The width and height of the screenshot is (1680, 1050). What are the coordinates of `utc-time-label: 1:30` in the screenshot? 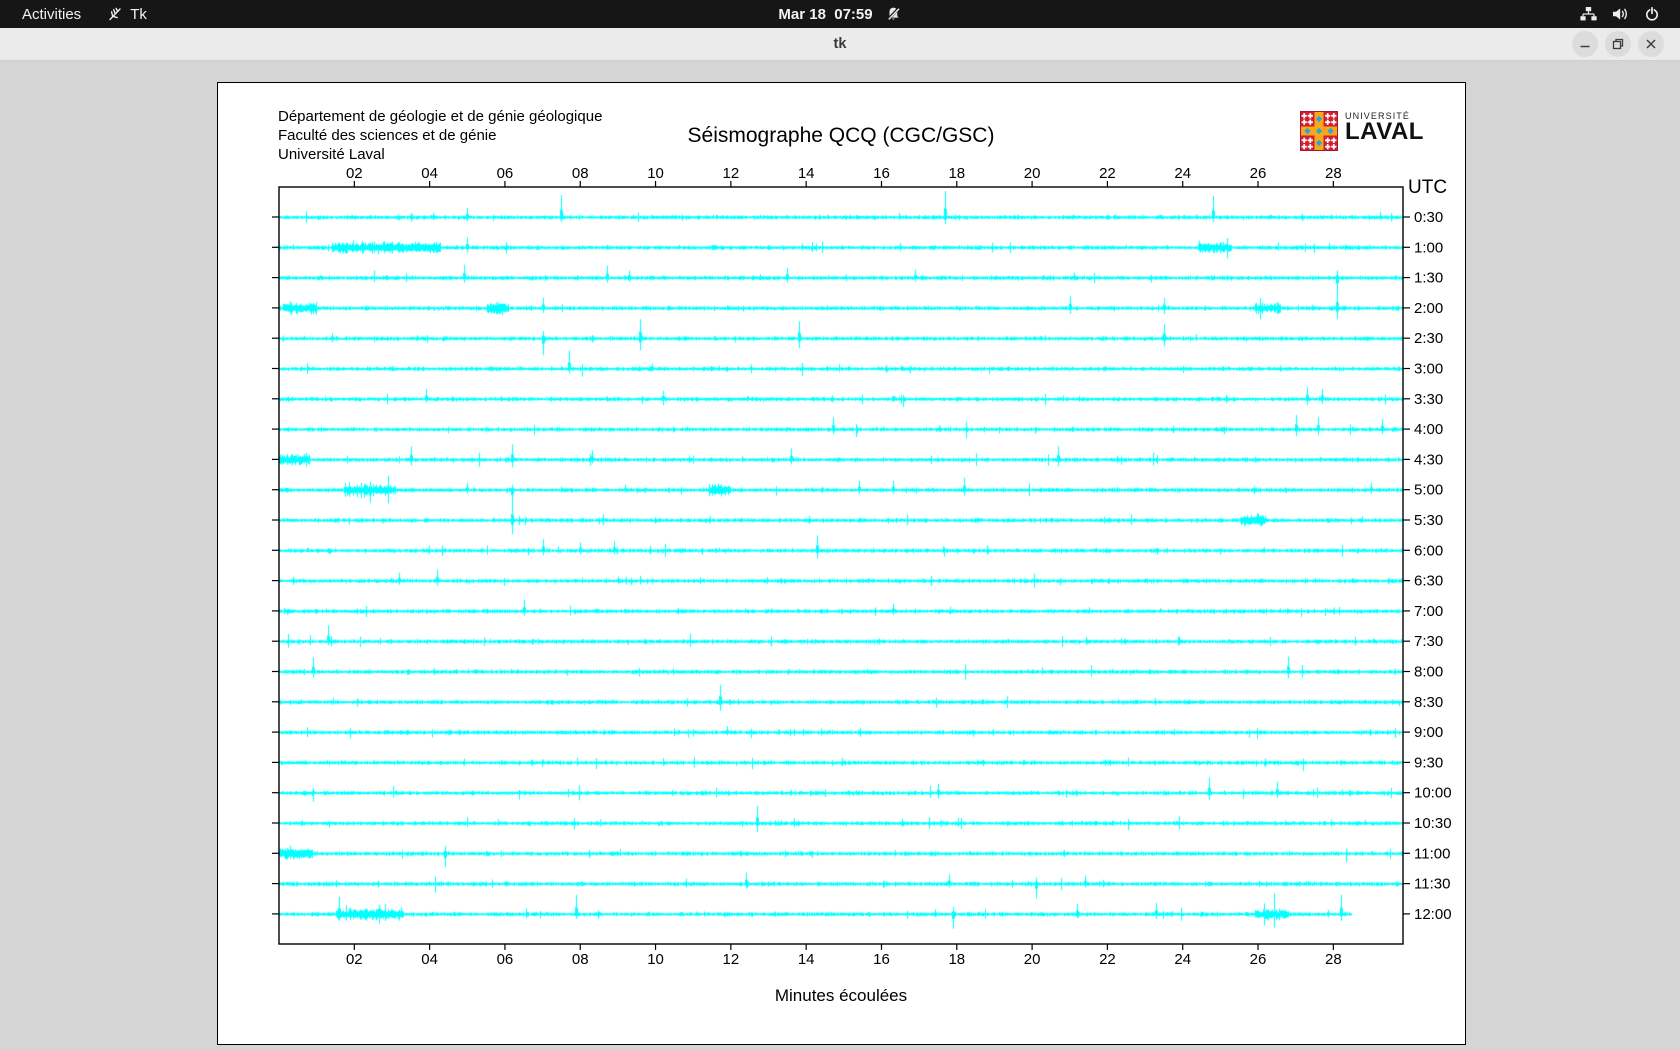 It's located at (1428, 278).